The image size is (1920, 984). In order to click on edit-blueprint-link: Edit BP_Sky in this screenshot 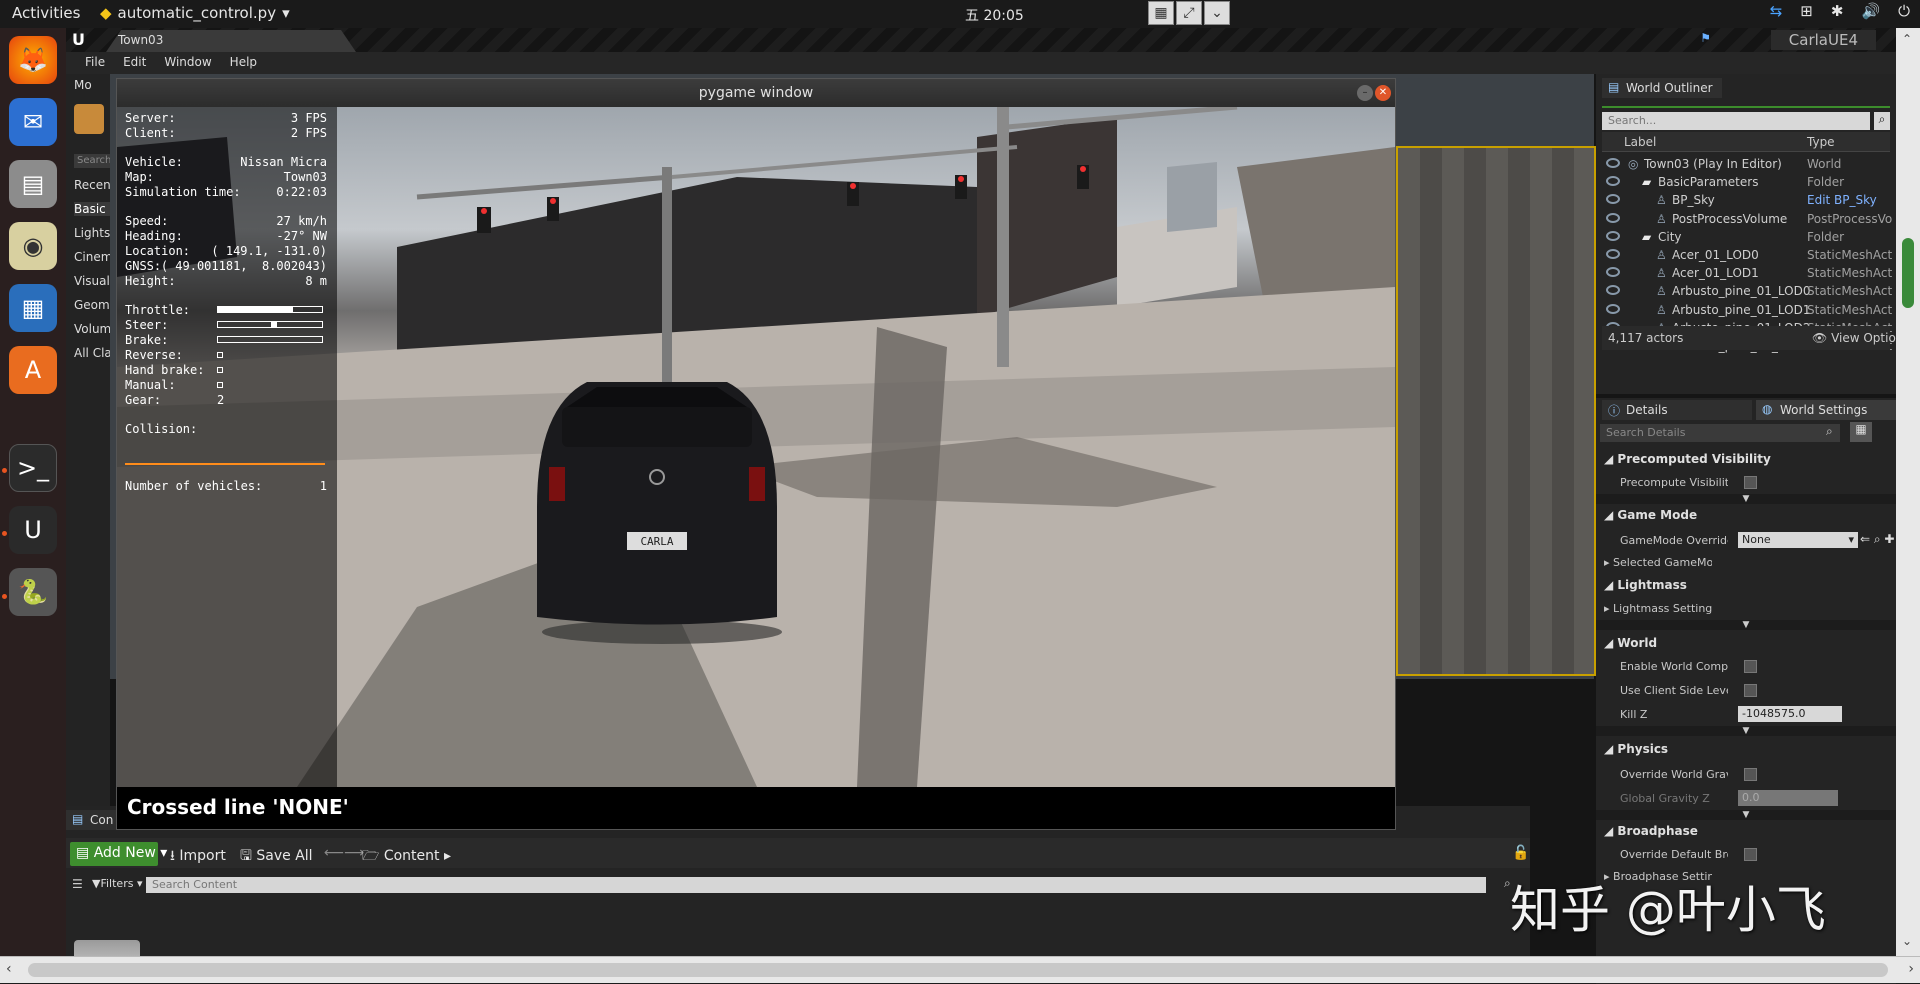, I will do `click(1849, 200)`.